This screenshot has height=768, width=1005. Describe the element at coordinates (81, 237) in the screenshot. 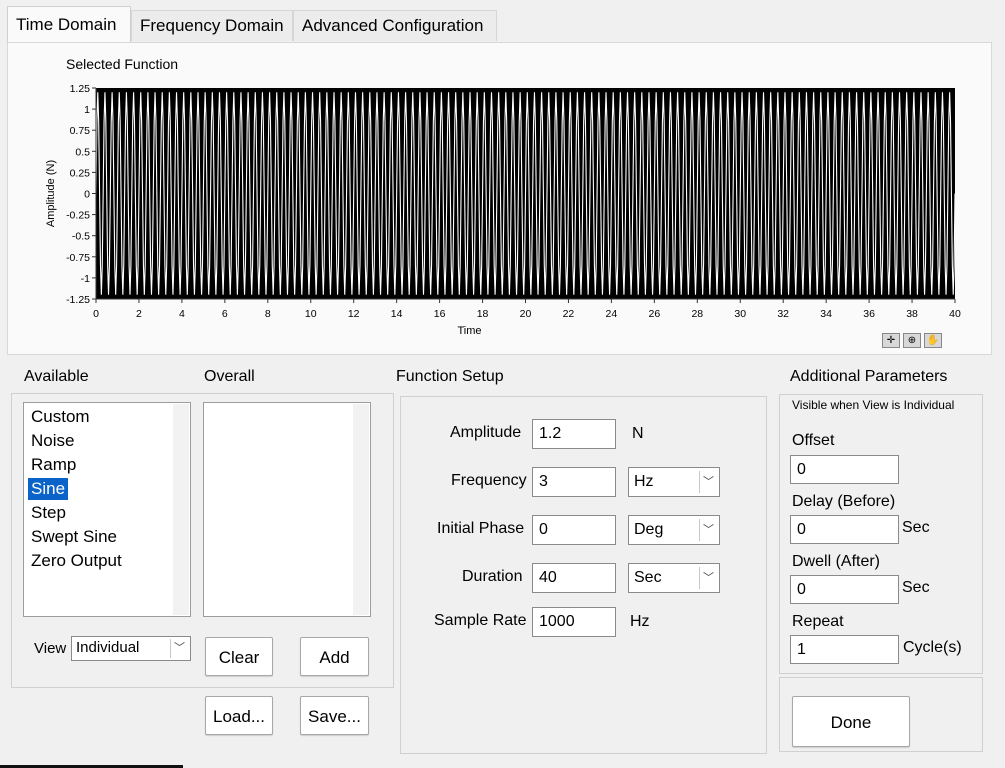

I see `y-tick-label: -0.5` at that location.